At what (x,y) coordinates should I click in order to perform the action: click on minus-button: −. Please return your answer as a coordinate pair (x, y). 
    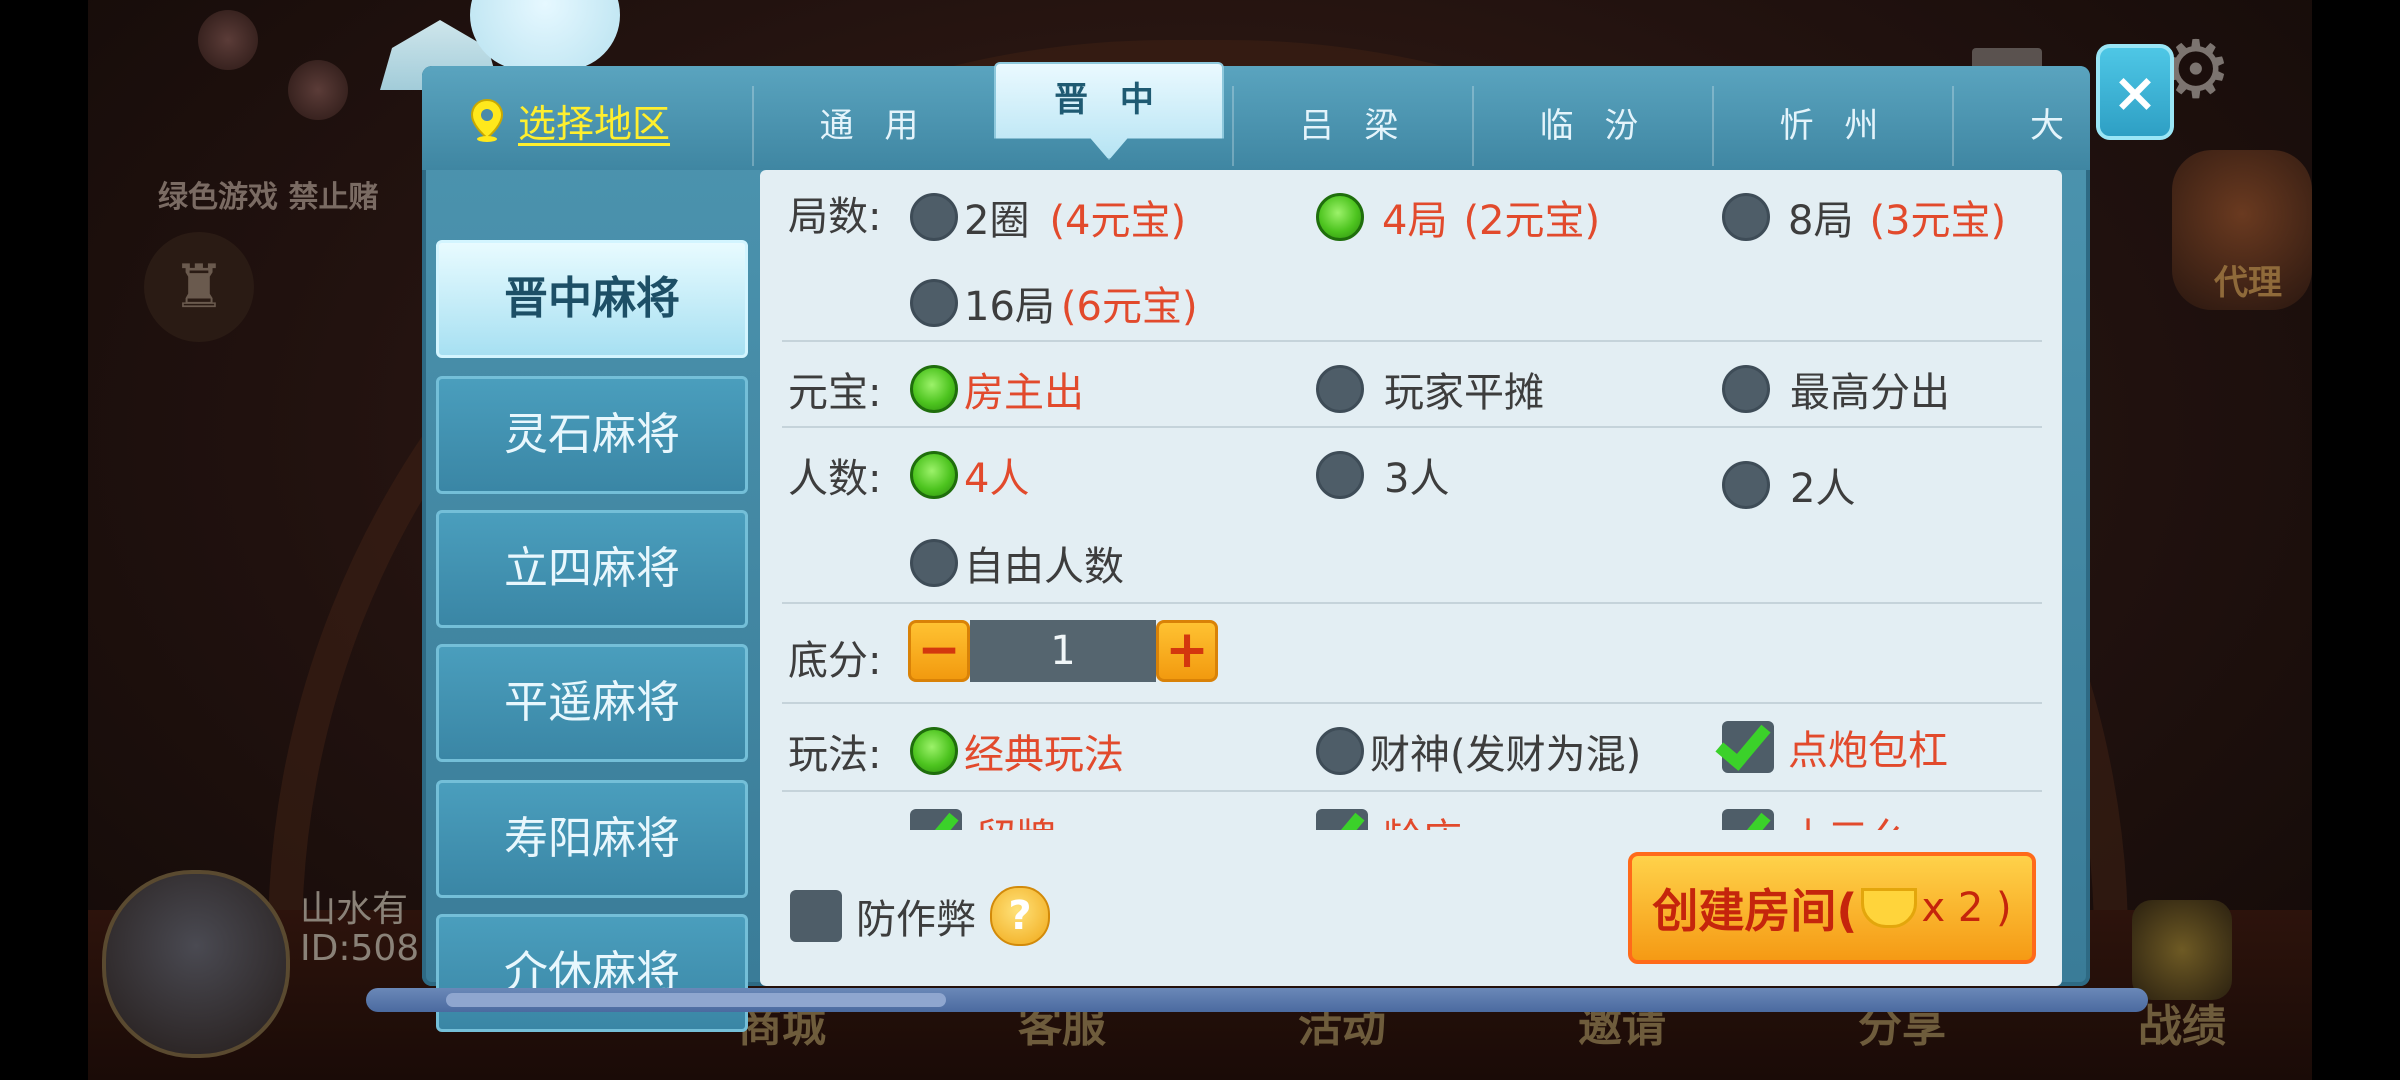
    Looking at the image, I should click on (939, 651).